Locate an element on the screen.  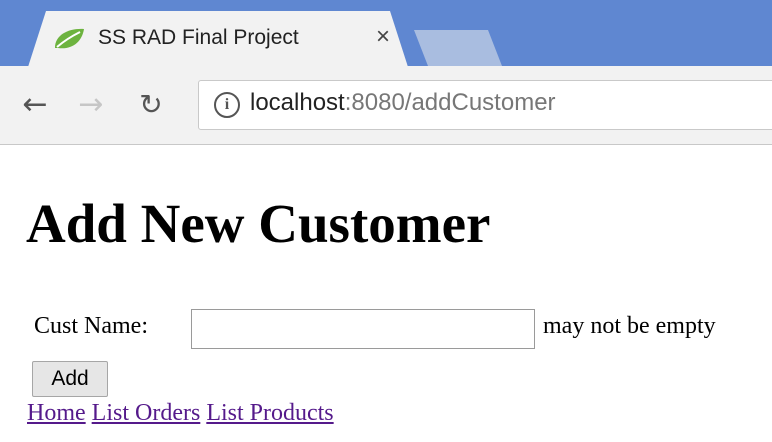
info-icon: i is located at coordinates (227, 105).